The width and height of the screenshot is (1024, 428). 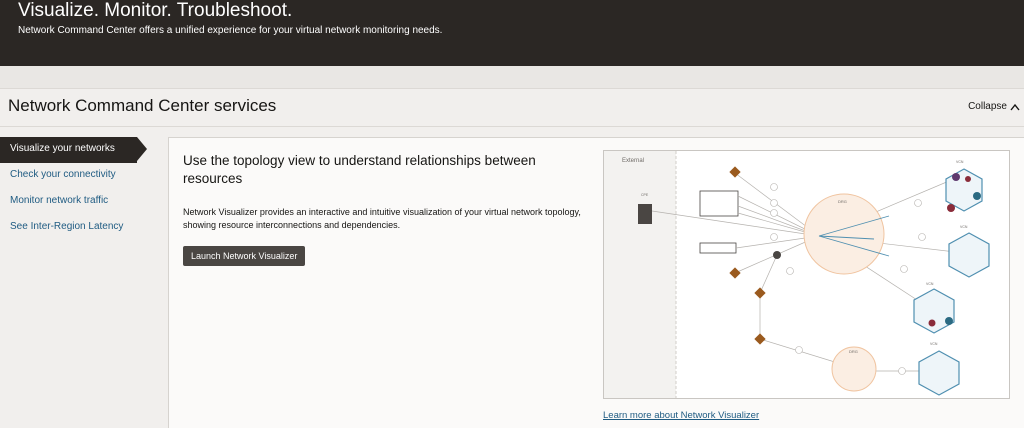 What do you see at coordinates (645, 195) in the screenshot?
I see `cpe-label: CPE` at bounding box center [645, 195].